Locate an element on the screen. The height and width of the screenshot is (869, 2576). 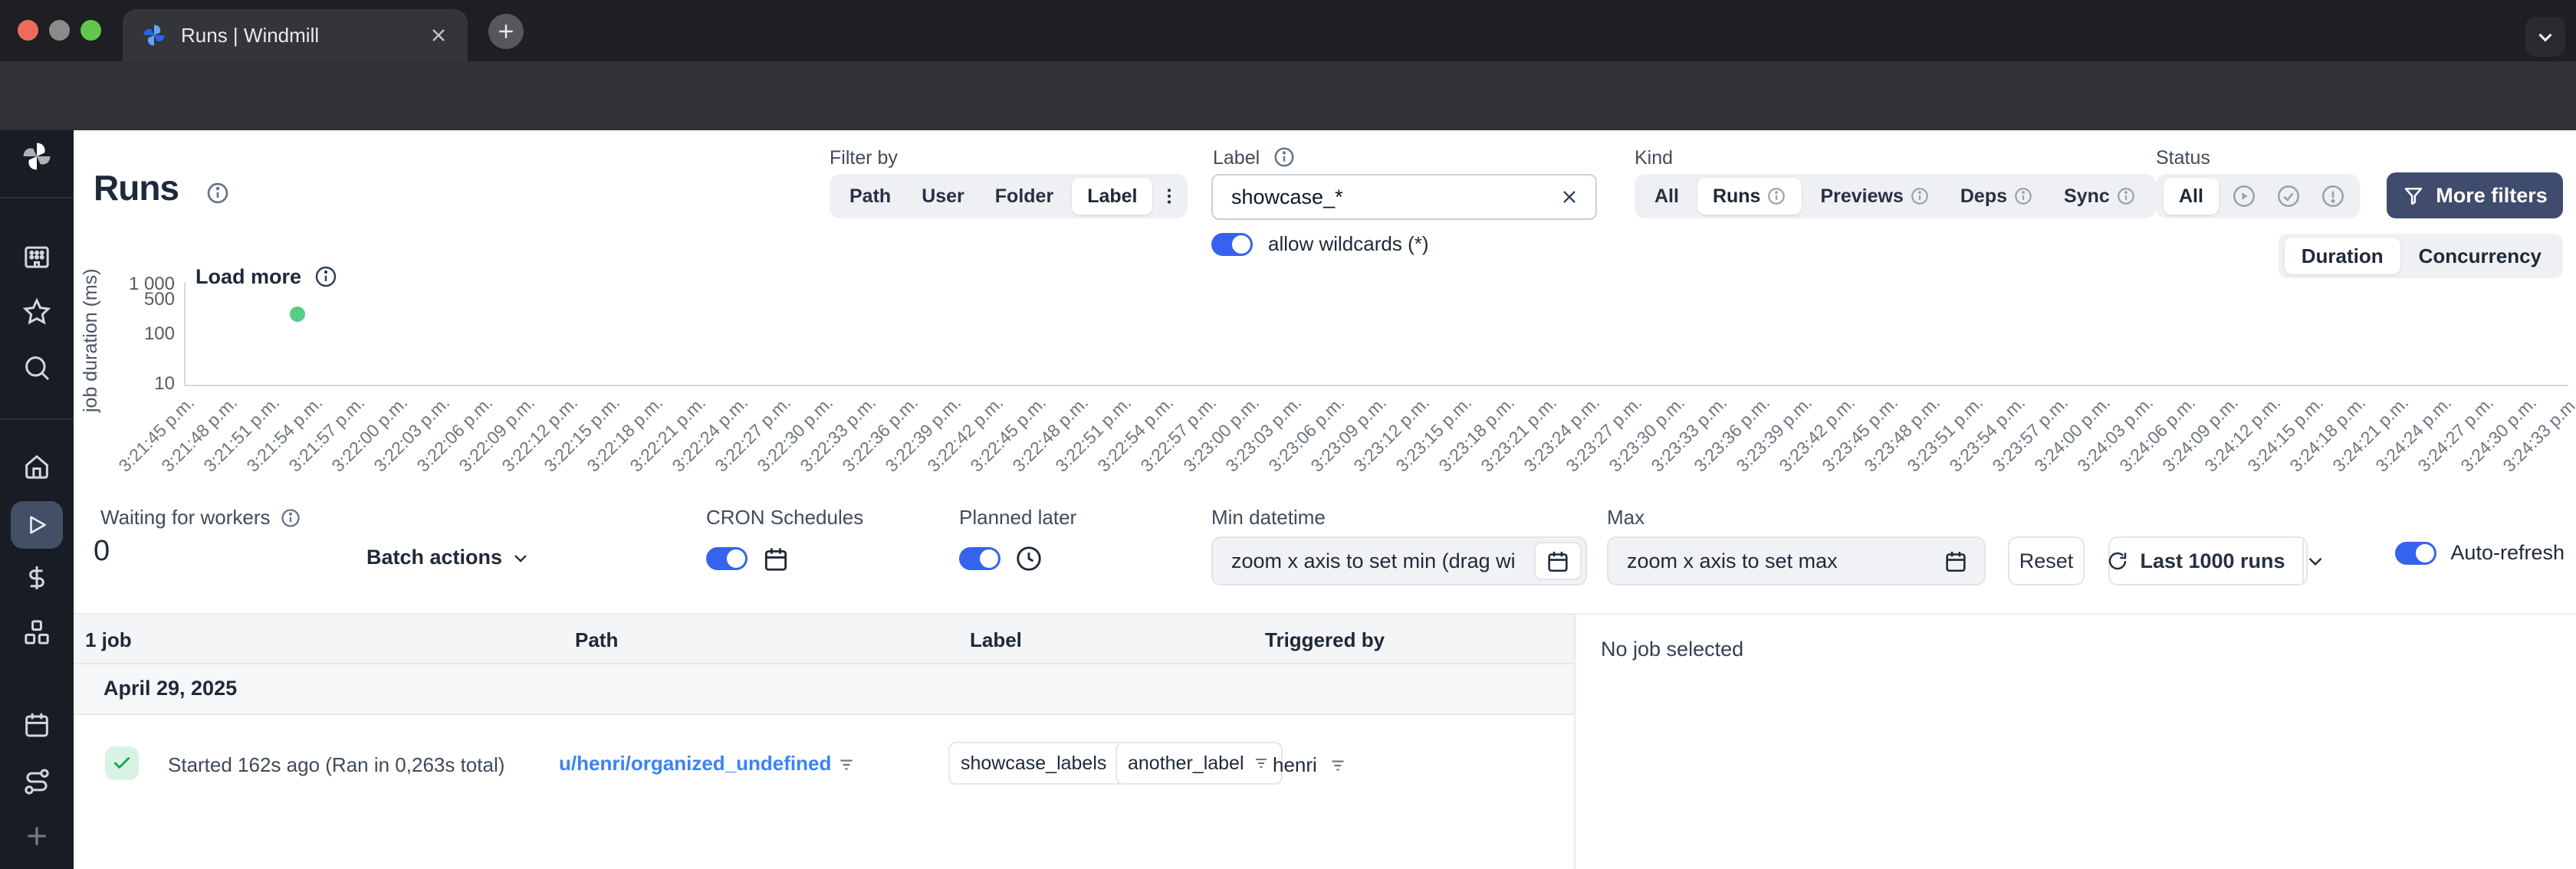
filter-by-folder: Folder is located at coordinates (1024, 197).